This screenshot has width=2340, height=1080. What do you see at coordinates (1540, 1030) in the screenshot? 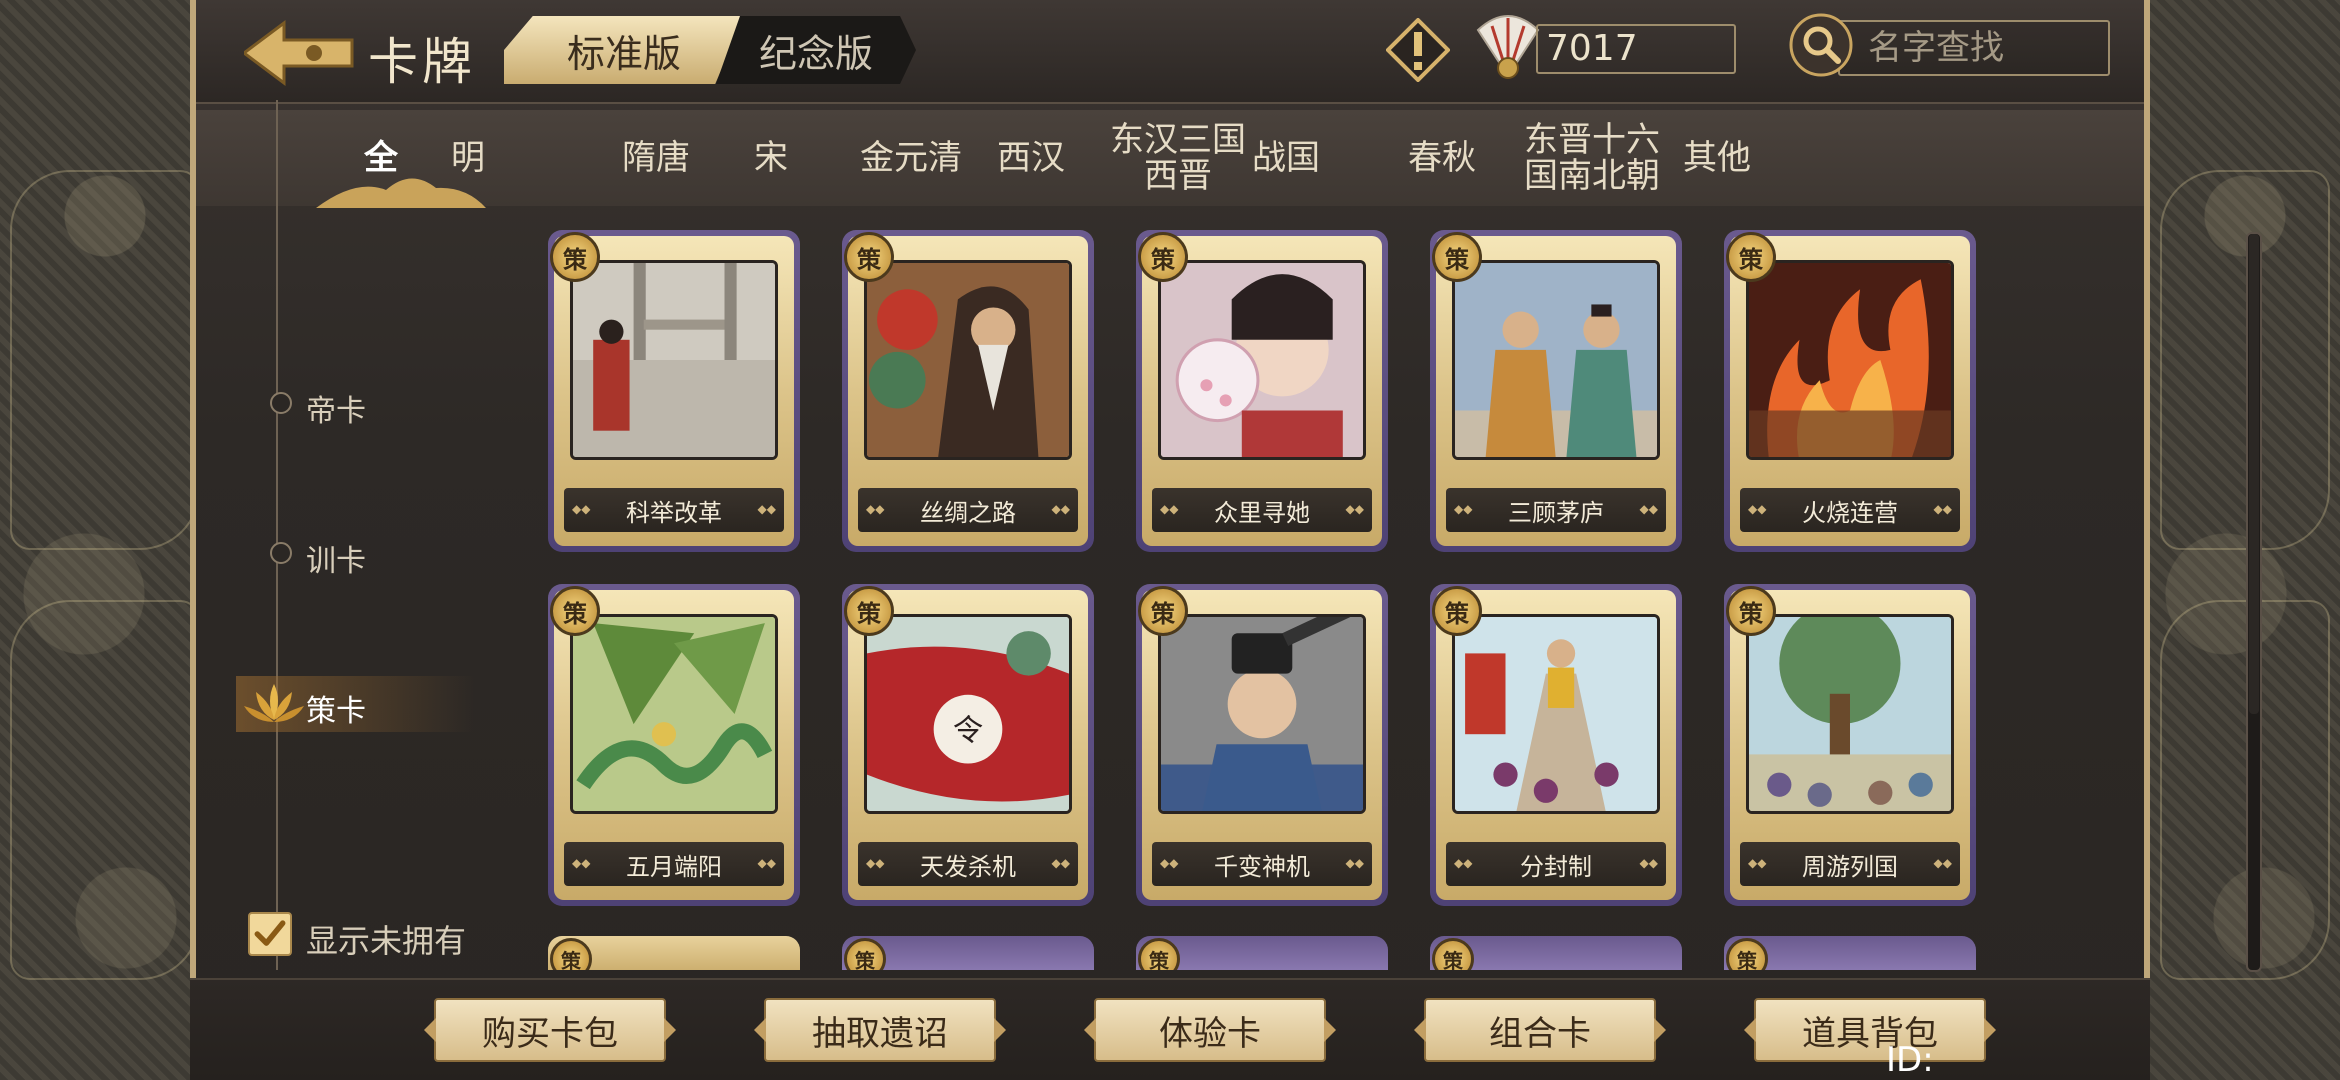
I see `bottom-button: 组合卡` at bounding box center [1540, 1030].